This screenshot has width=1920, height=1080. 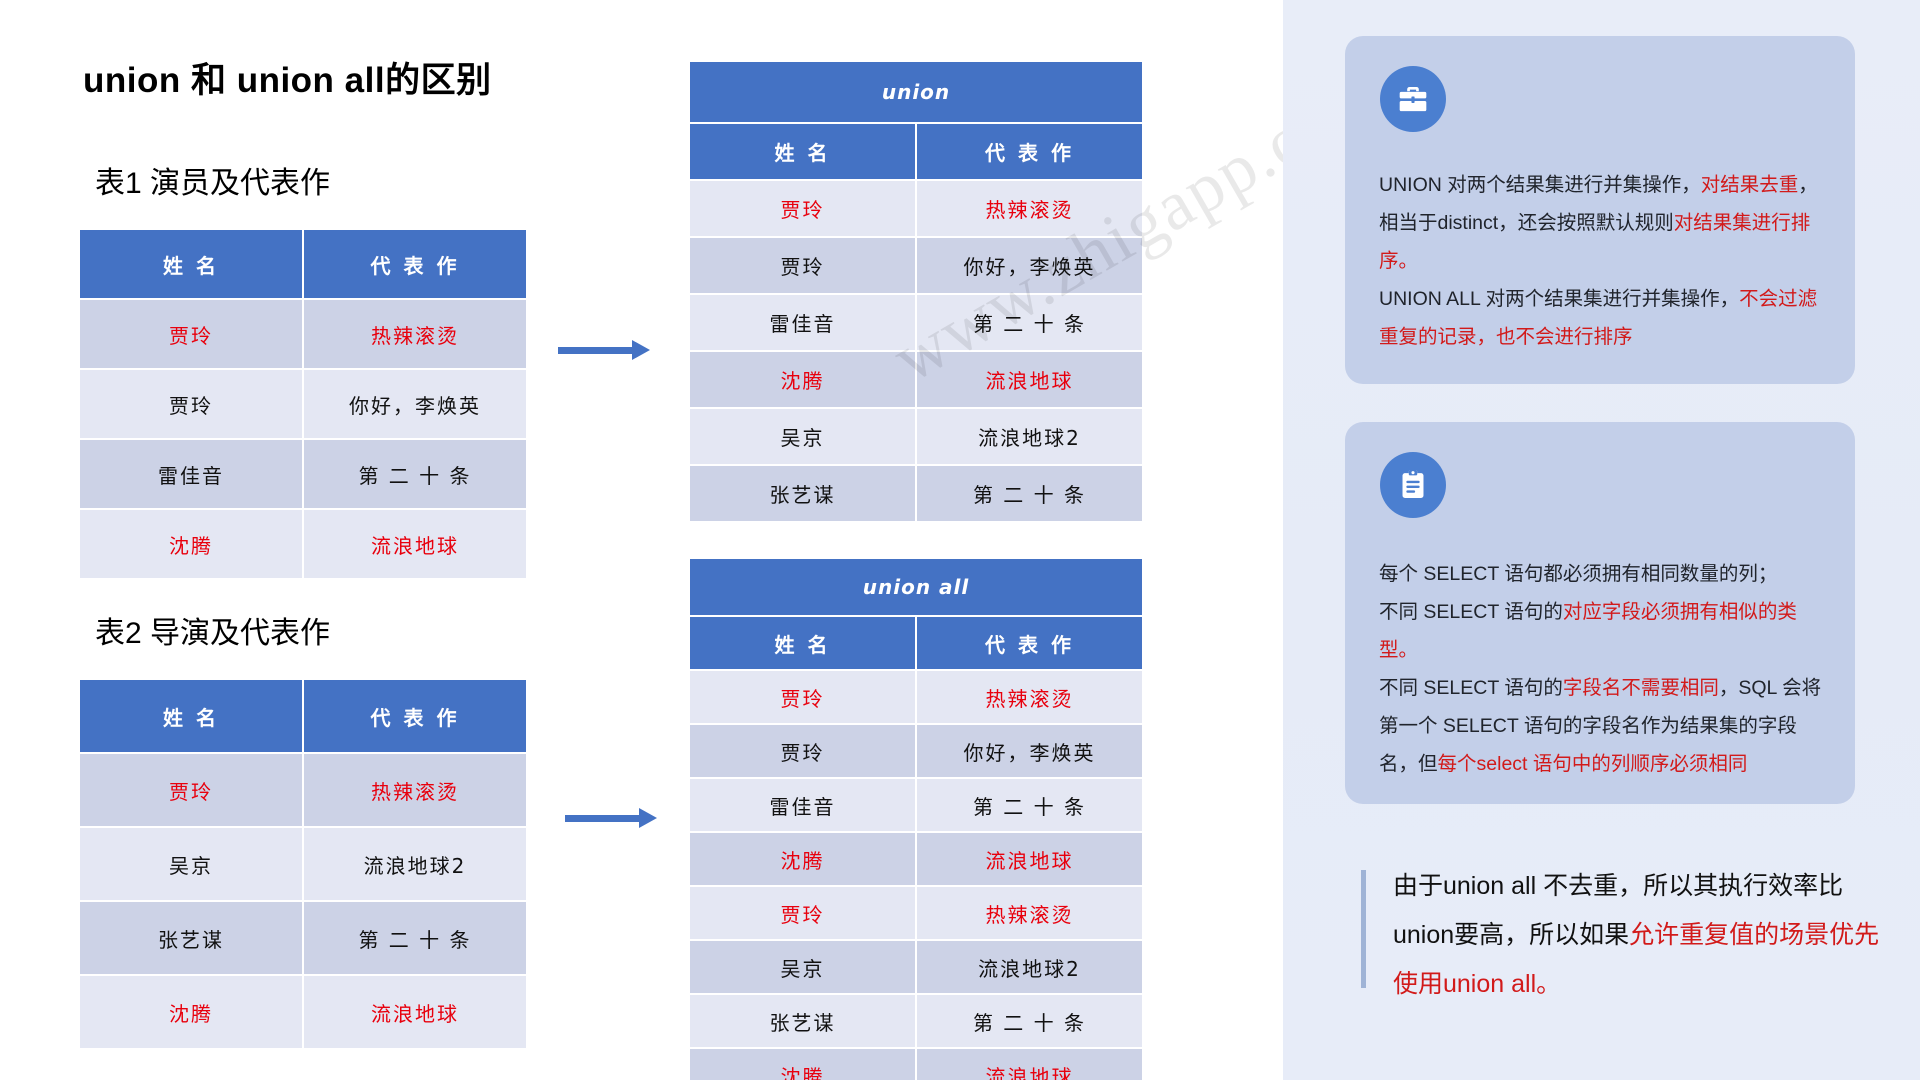 I want to click on text-segment: 每个 SELECT 语句都必须拥有相同数量的列；, so click(x=1578, y=574).